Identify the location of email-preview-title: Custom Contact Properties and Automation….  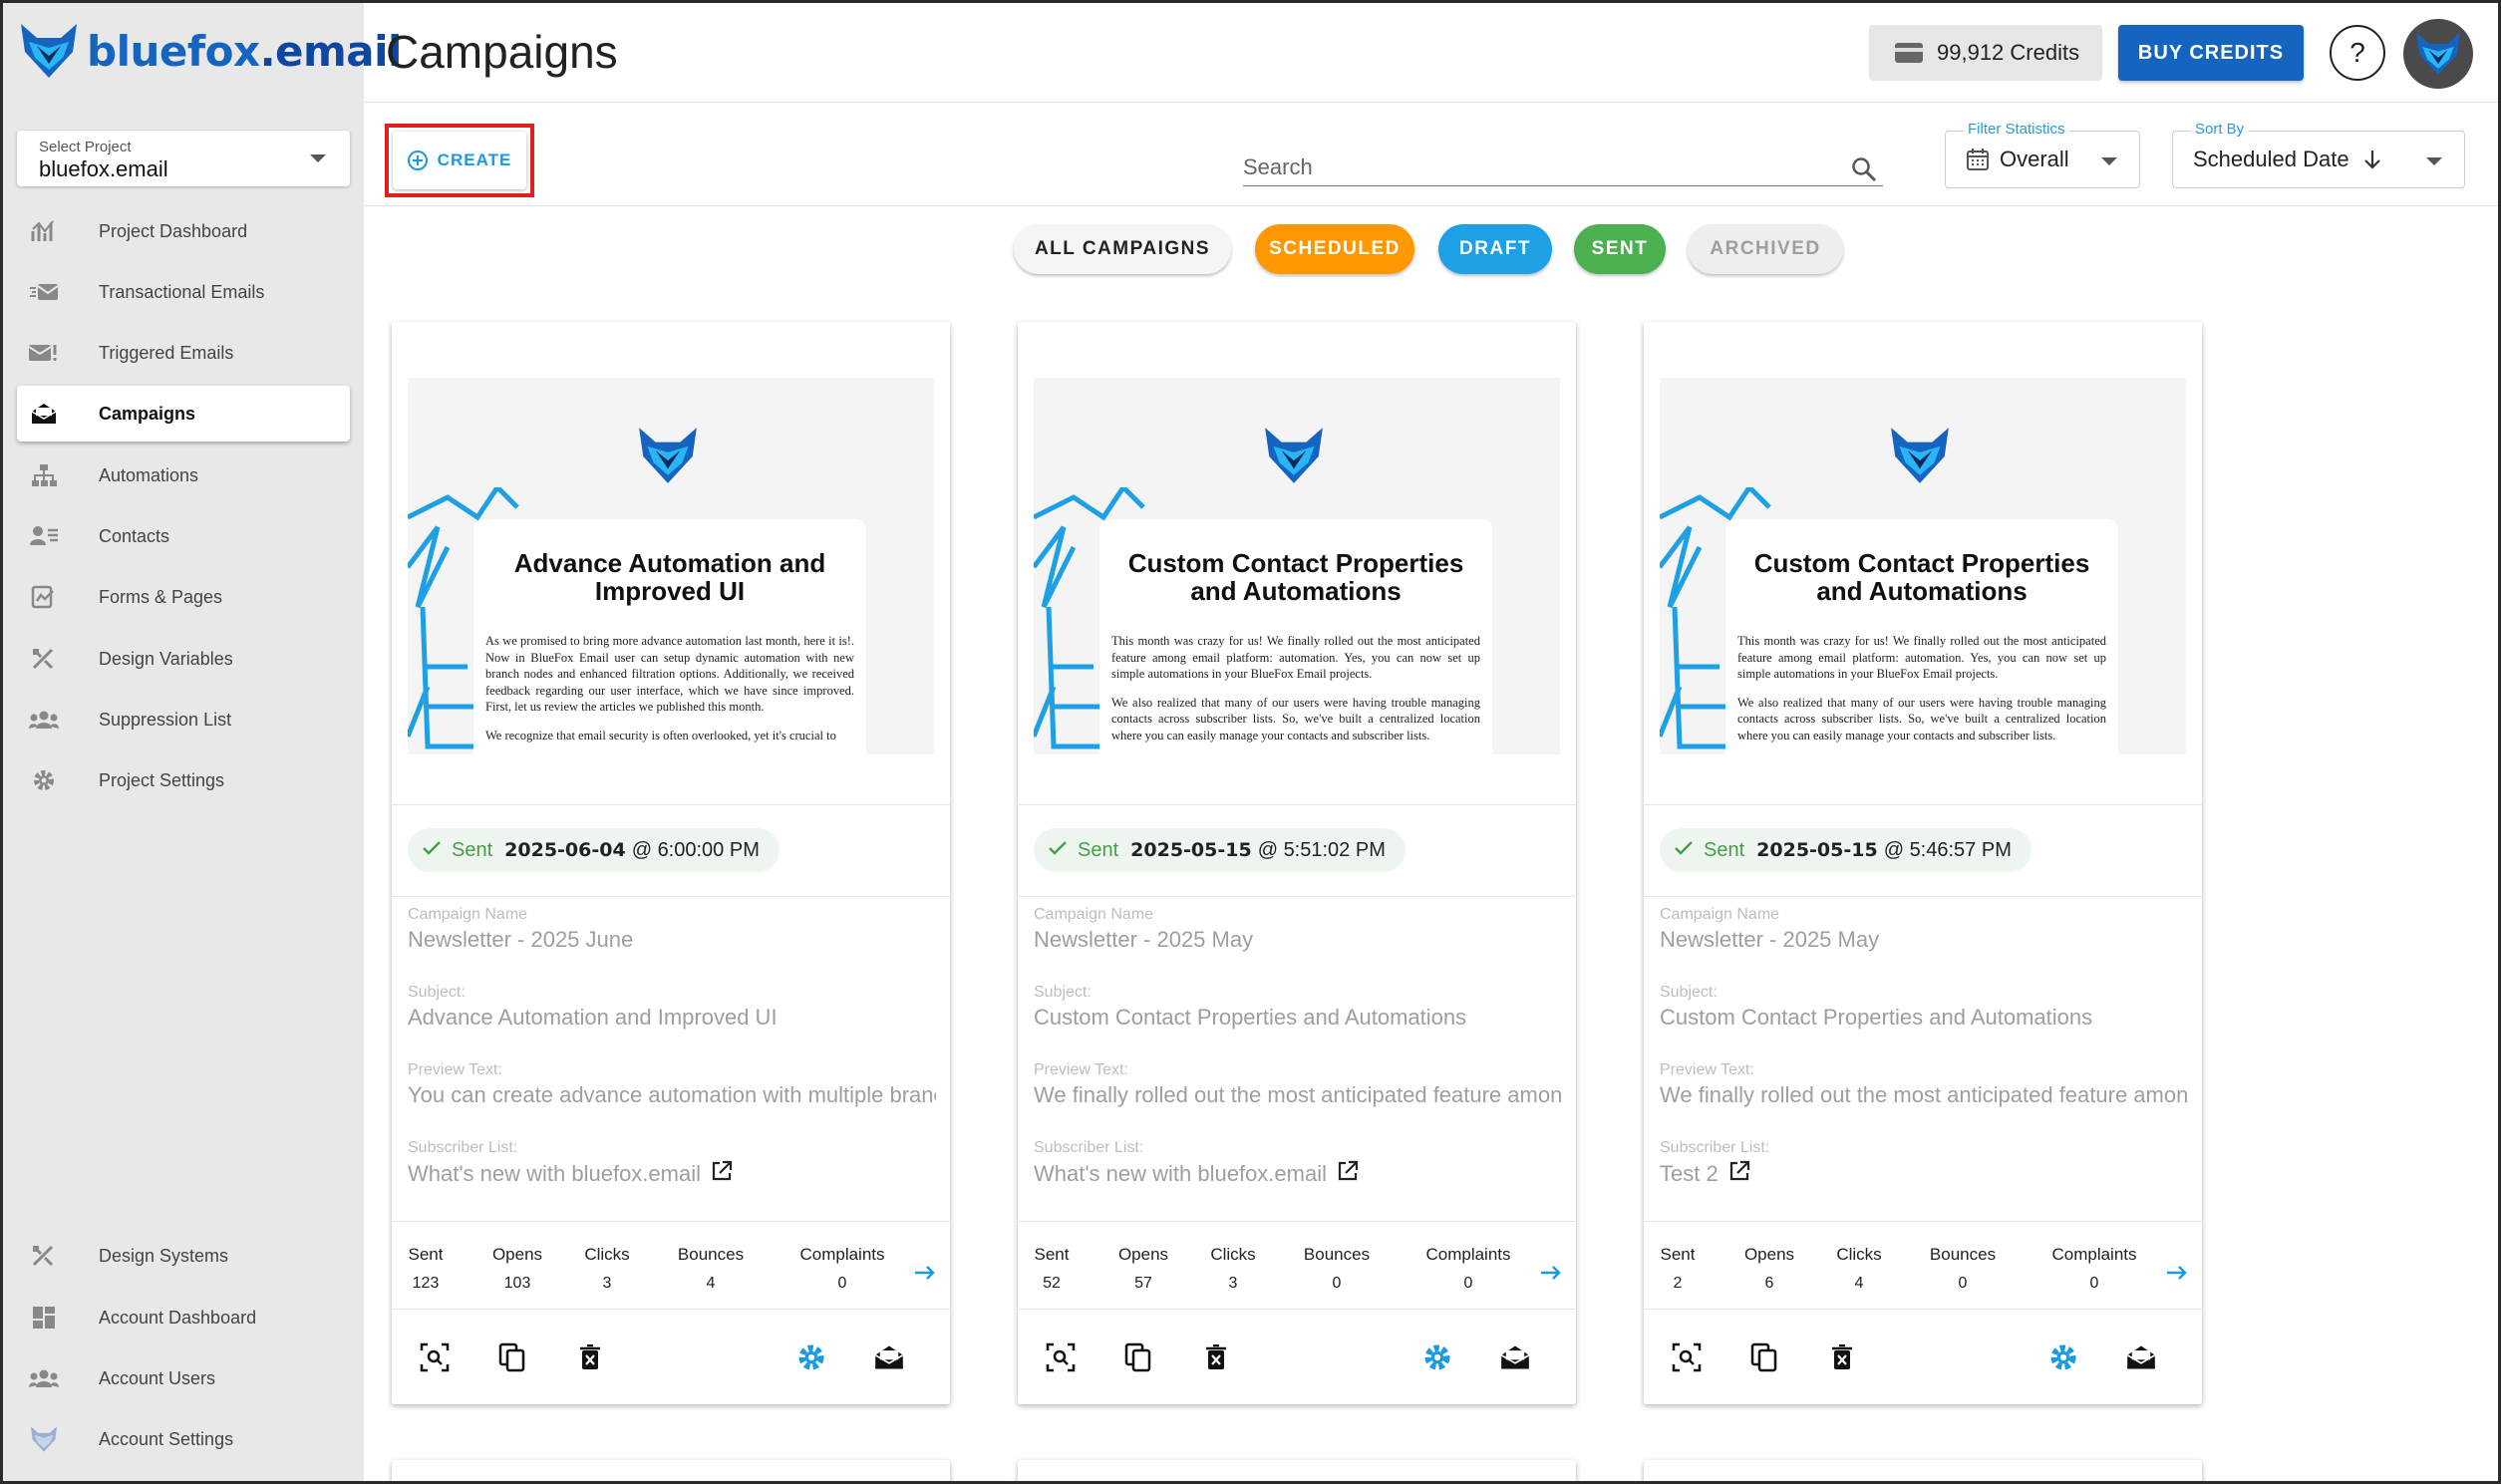
(1296, 577).